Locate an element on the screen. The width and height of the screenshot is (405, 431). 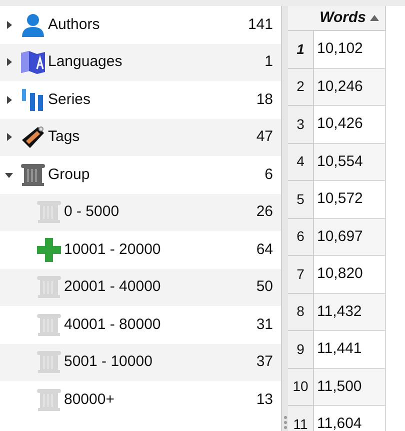
table-cell: 10,426 is located at coordinates (350, 125).